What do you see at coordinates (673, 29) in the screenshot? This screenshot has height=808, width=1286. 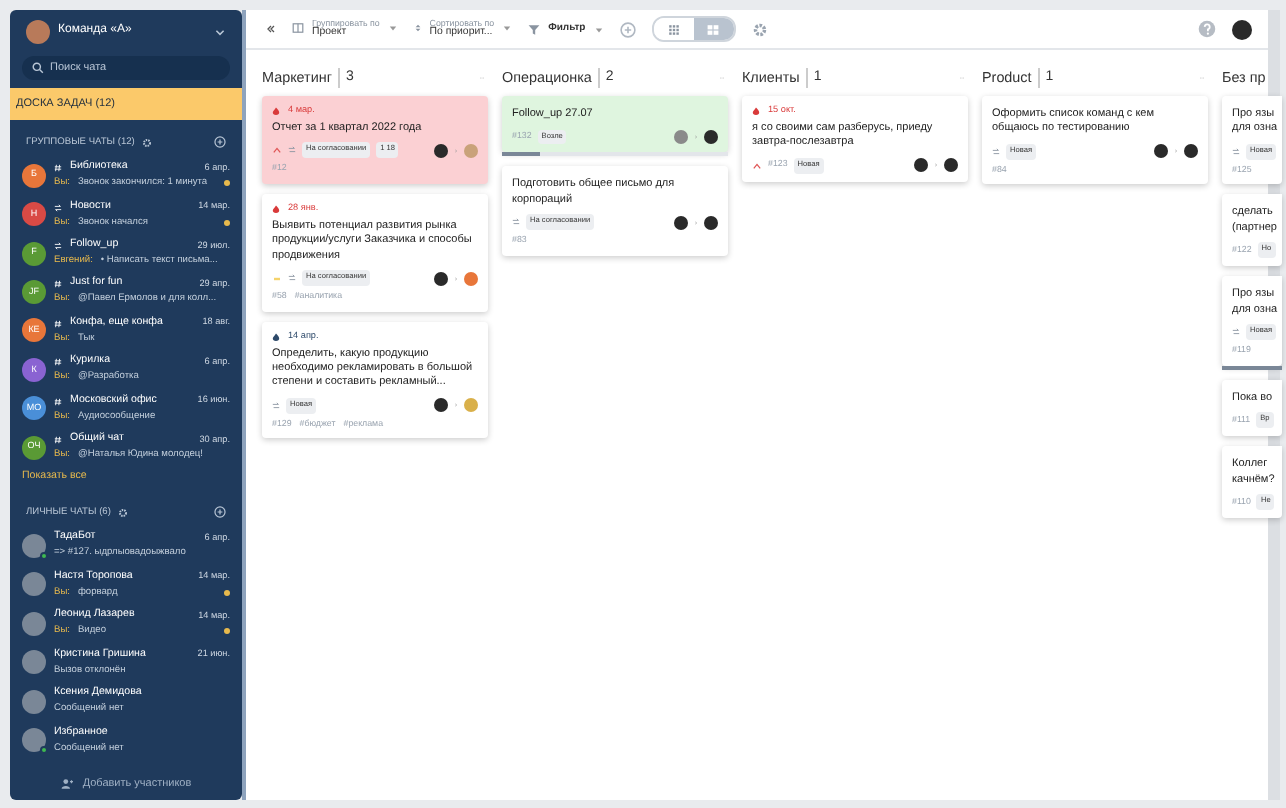 I see `grid-icon` at bounding box center [673, 29].